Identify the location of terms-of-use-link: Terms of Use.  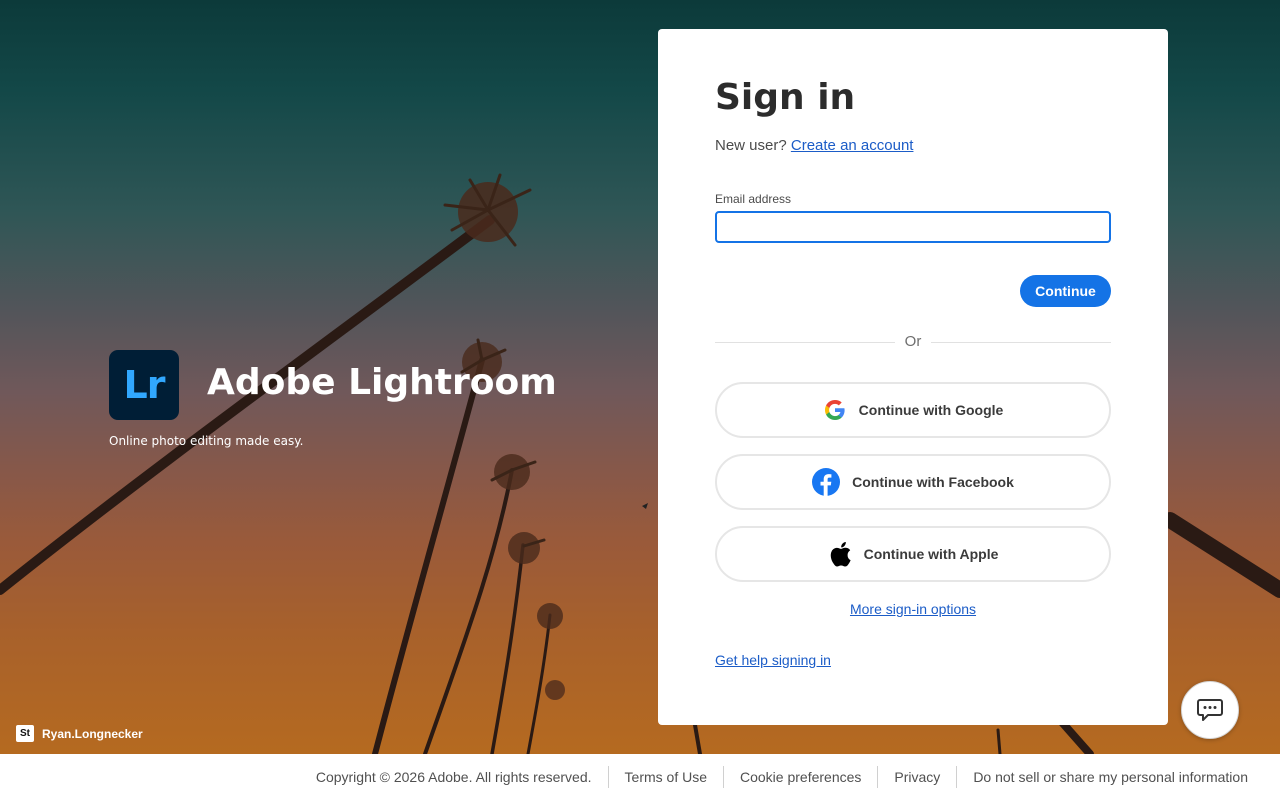
(665, 777).